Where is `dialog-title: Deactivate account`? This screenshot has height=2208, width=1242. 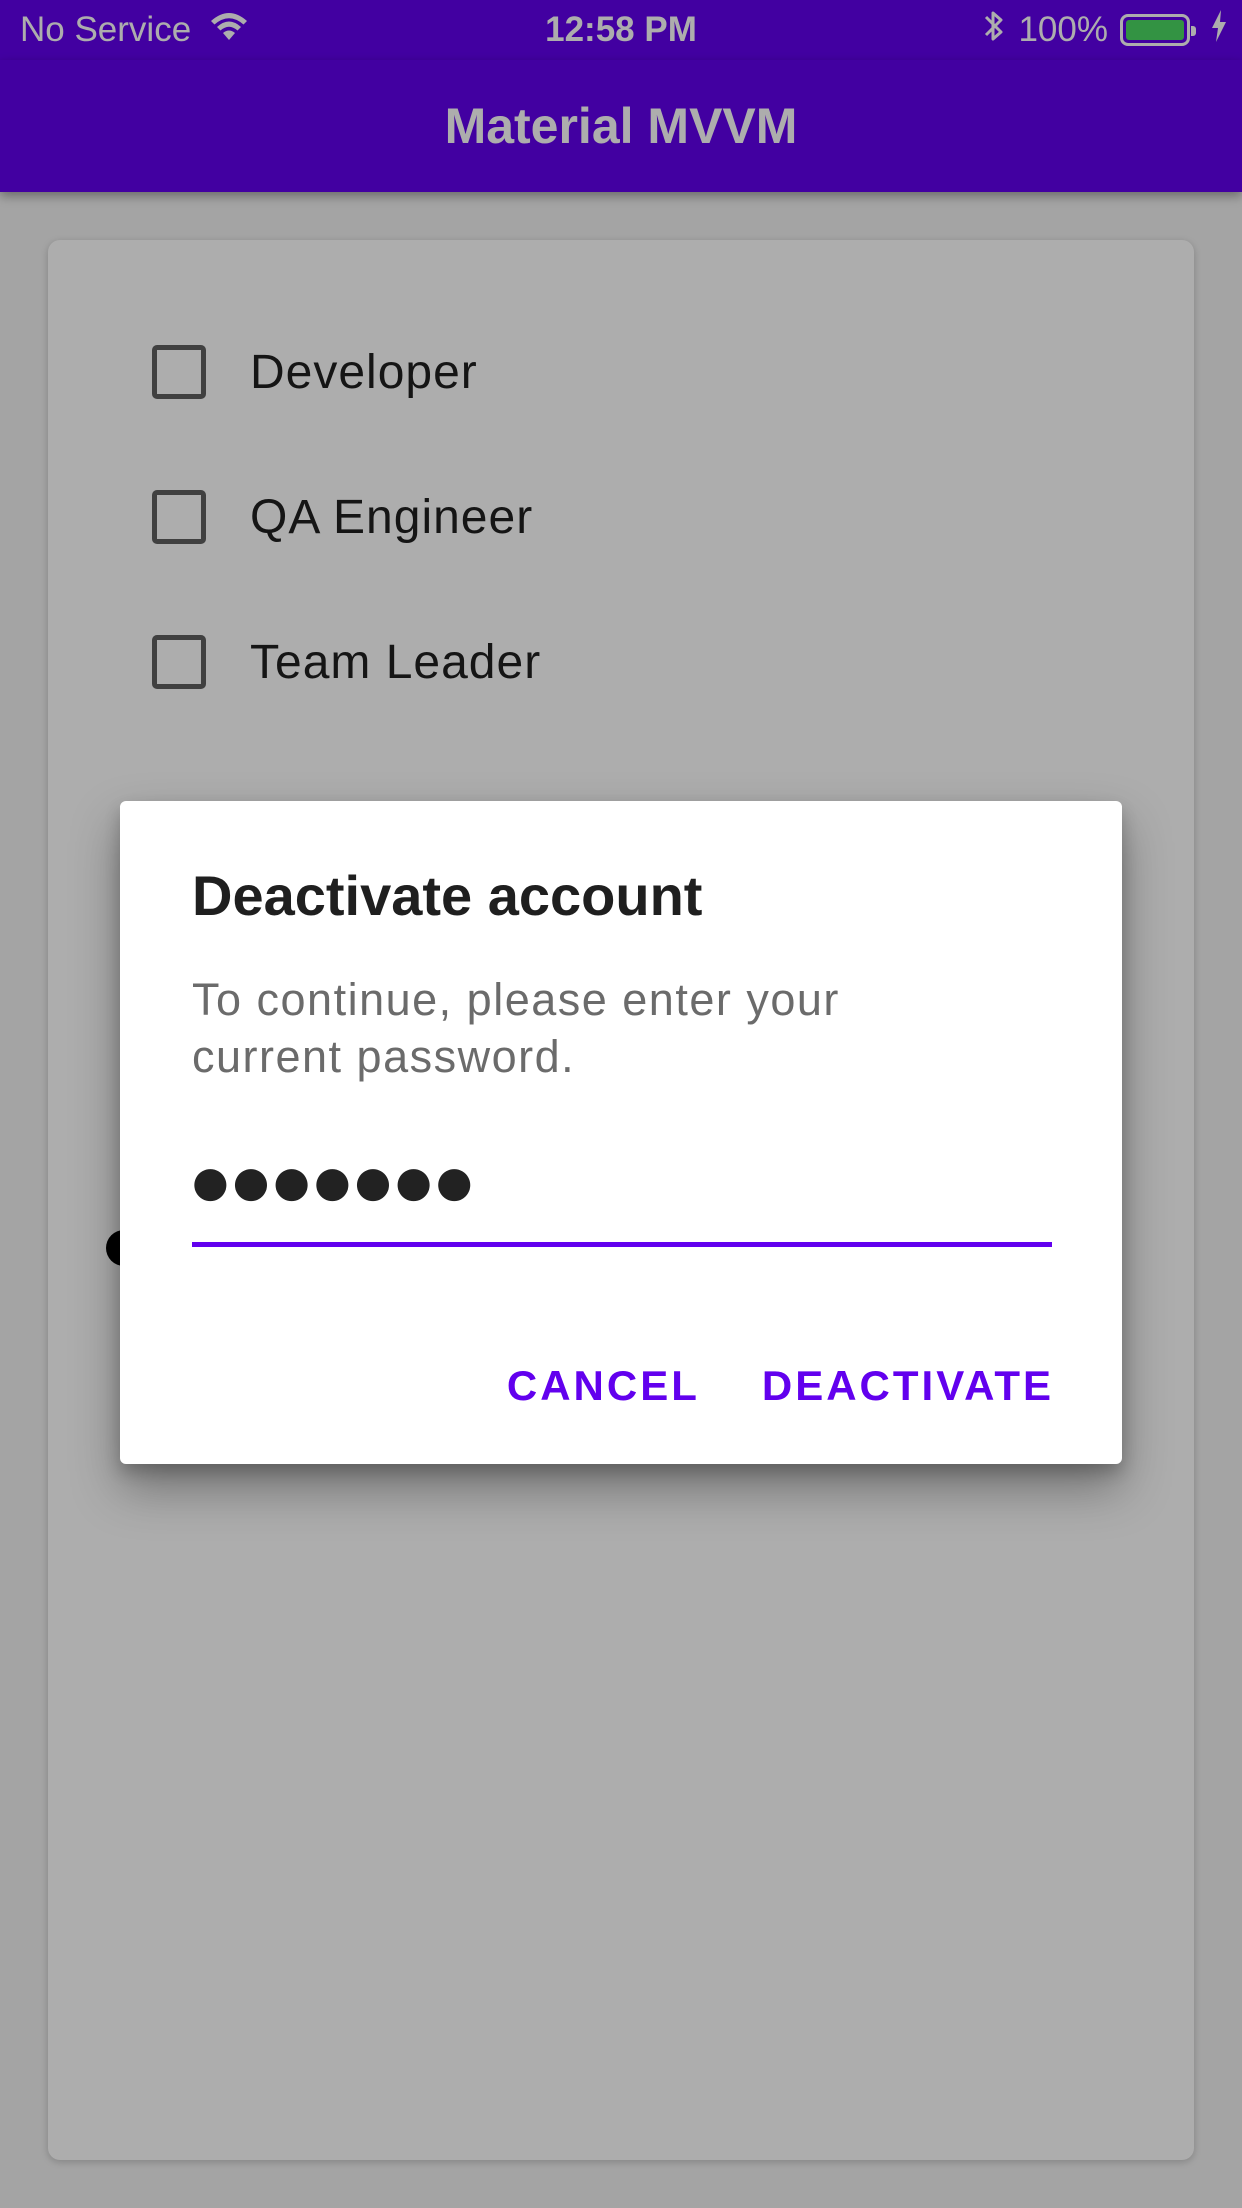 dialog-title: Deactivate account is located at coordinates (447, 895).